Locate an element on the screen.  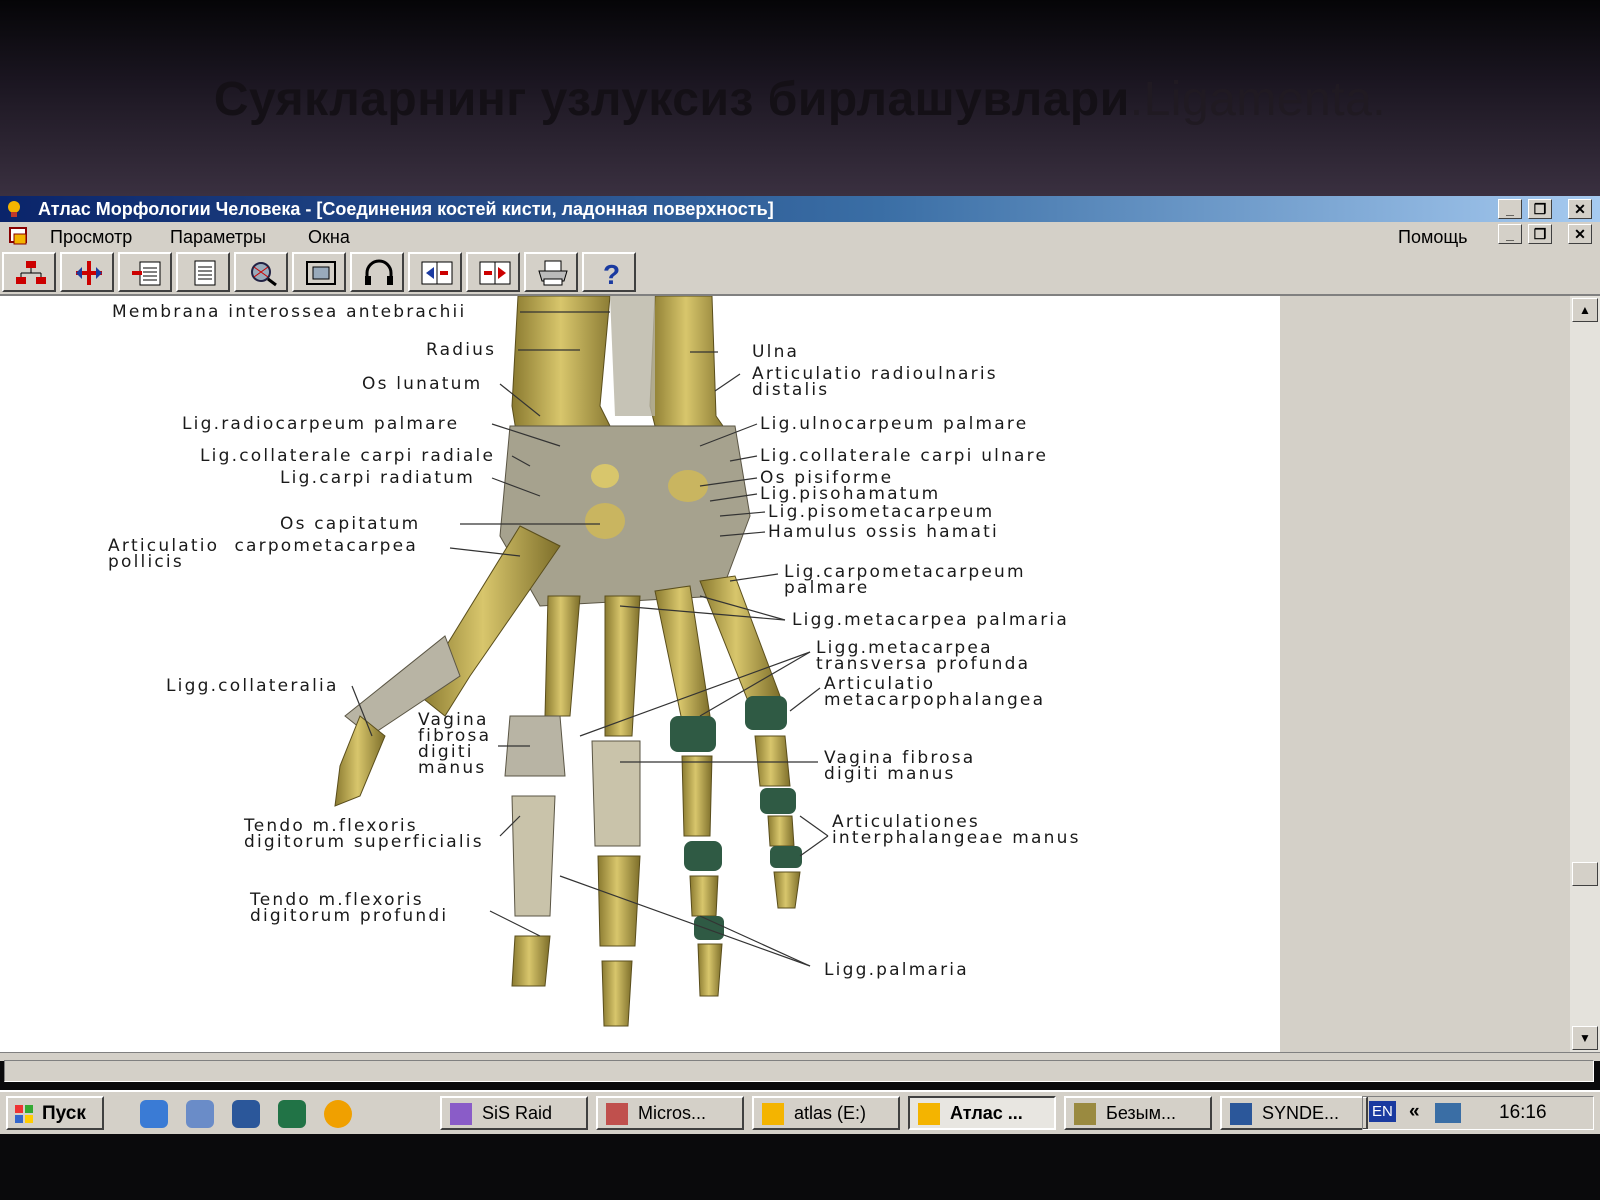
hierarchy-icon is located at coordinates (31, 272).